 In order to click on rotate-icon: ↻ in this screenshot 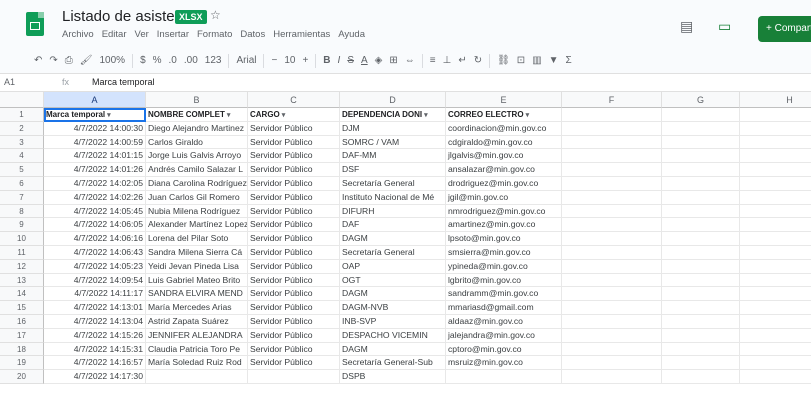, I will do `click(478, 60)`.